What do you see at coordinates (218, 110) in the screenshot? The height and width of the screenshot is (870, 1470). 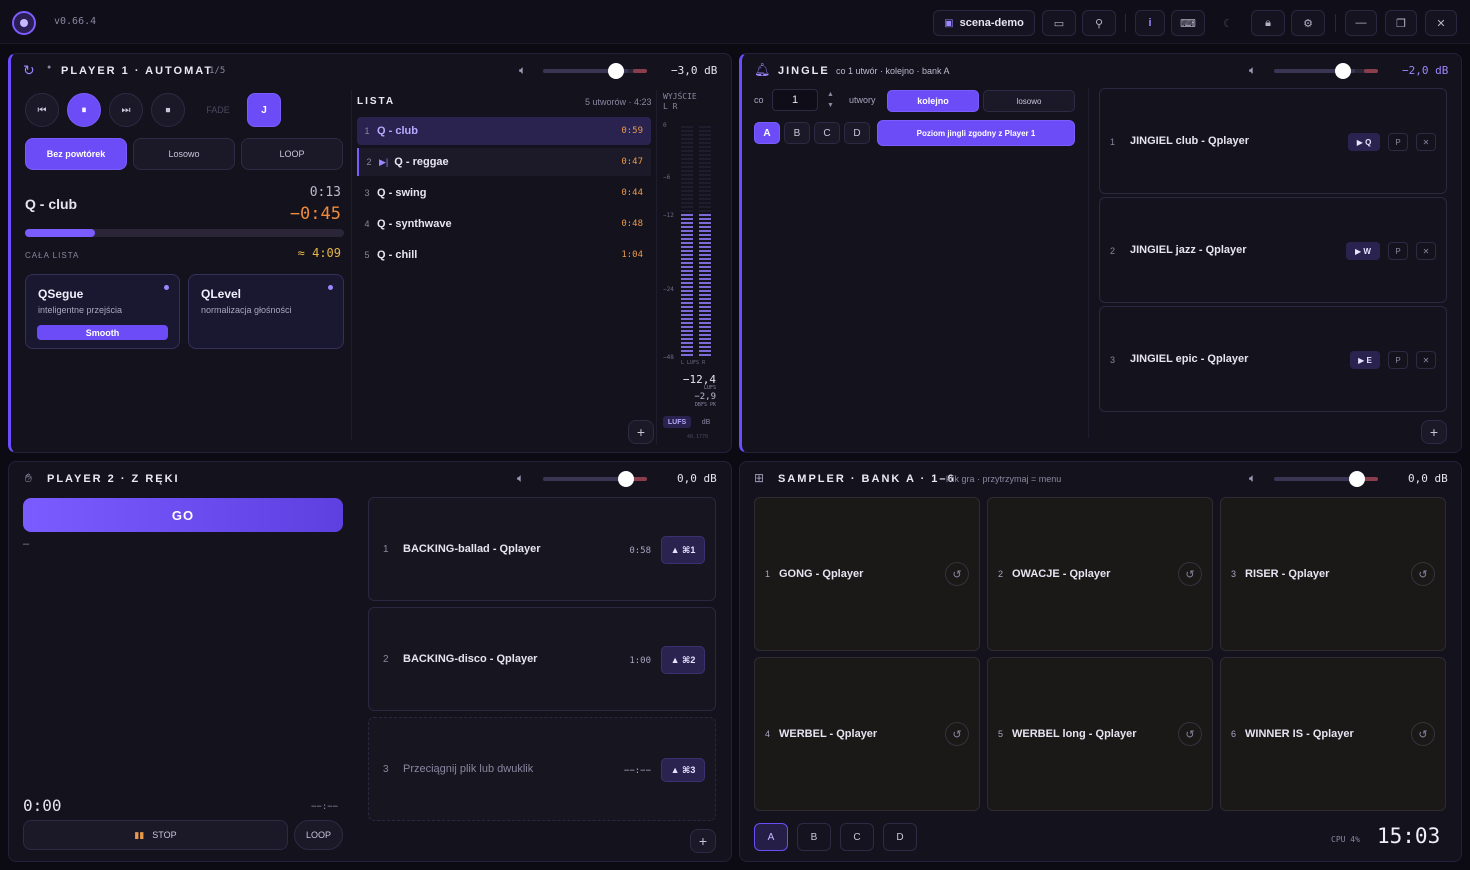 I see `fade-button: FADE` at bounding box center [218, 110].